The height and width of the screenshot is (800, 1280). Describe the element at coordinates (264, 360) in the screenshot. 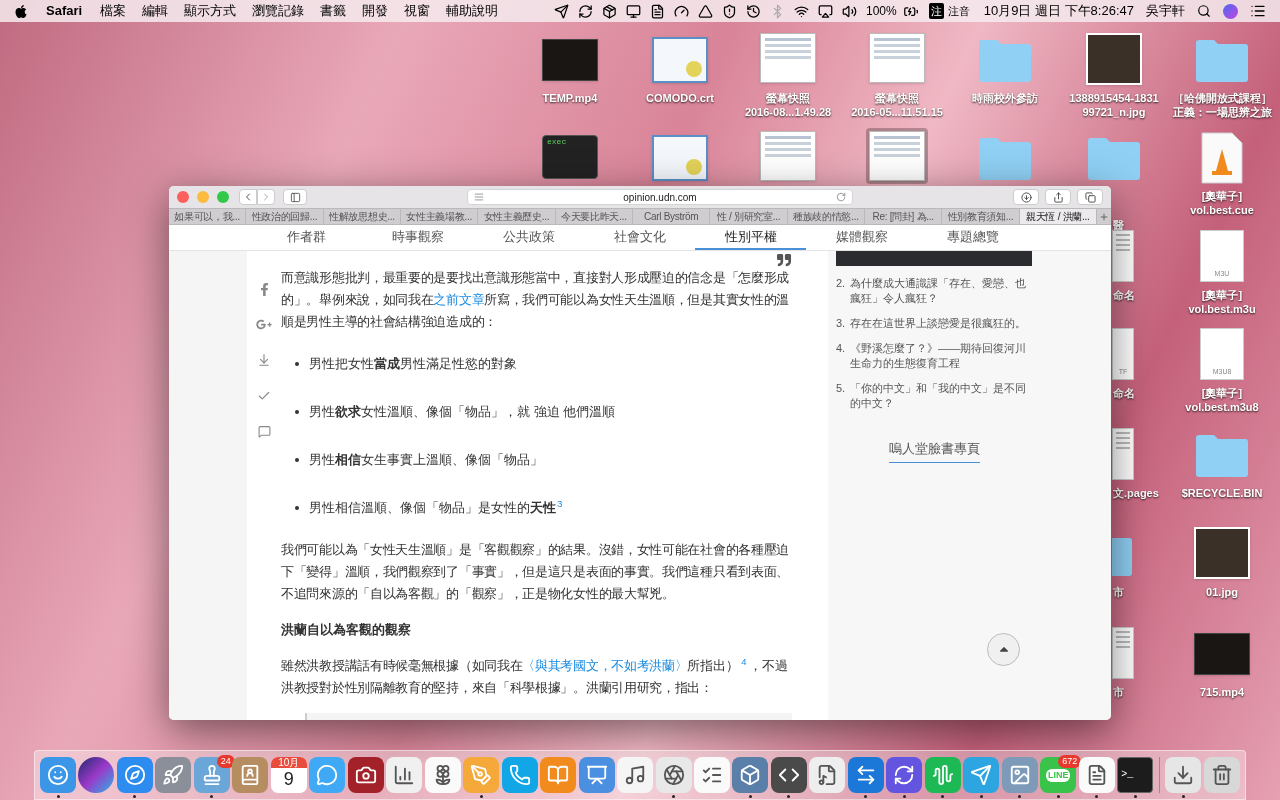

I see `save-icon` at that location.